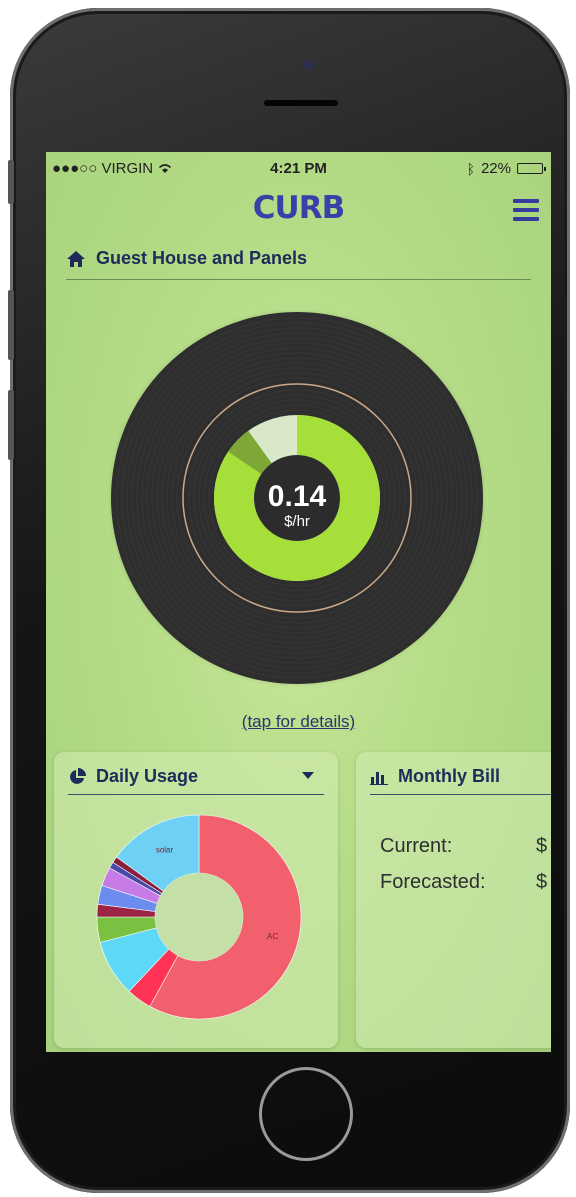 The width and height of the screenshot is (576, 1197). What do you see at coordinates (308, 64) in the screenshot?
I see `front-camera` at bounding box center [308, 64].